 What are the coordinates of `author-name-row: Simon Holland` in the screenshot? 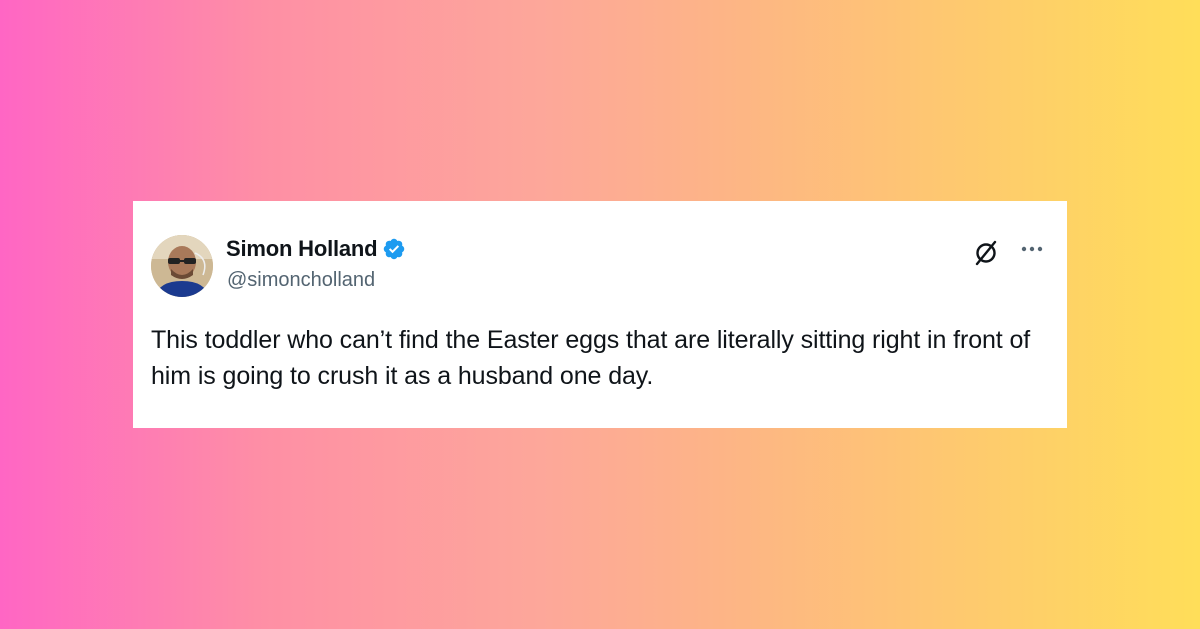 It's located at (316, 249).